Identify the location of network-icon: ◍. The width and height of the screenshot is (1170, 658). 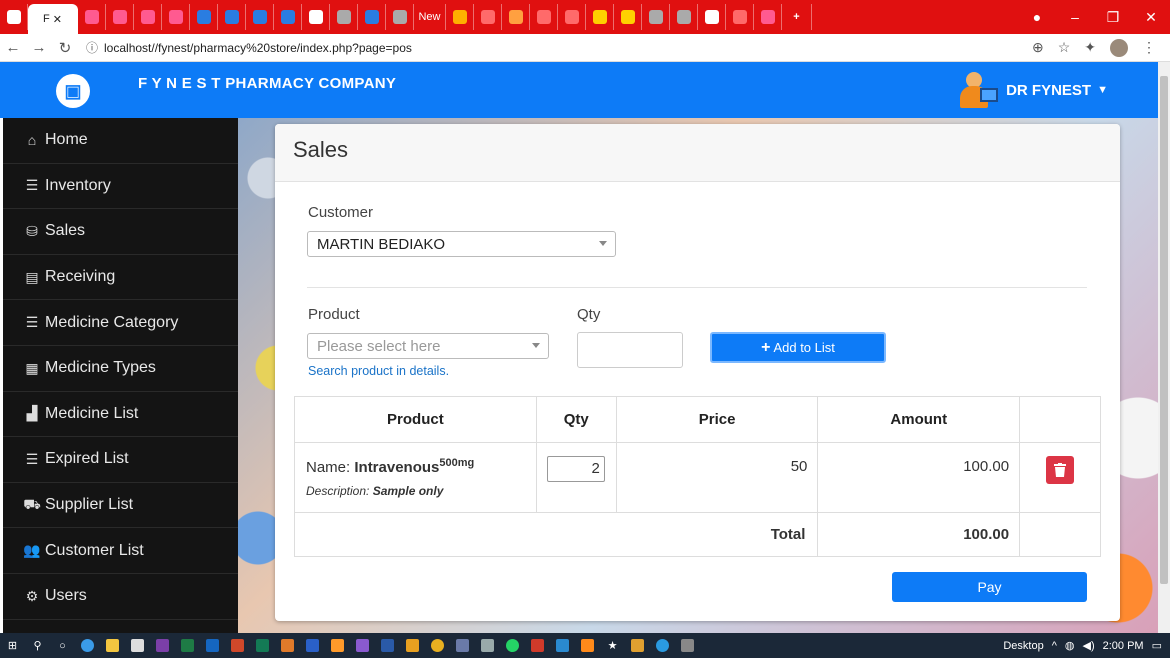
(1070, 645).